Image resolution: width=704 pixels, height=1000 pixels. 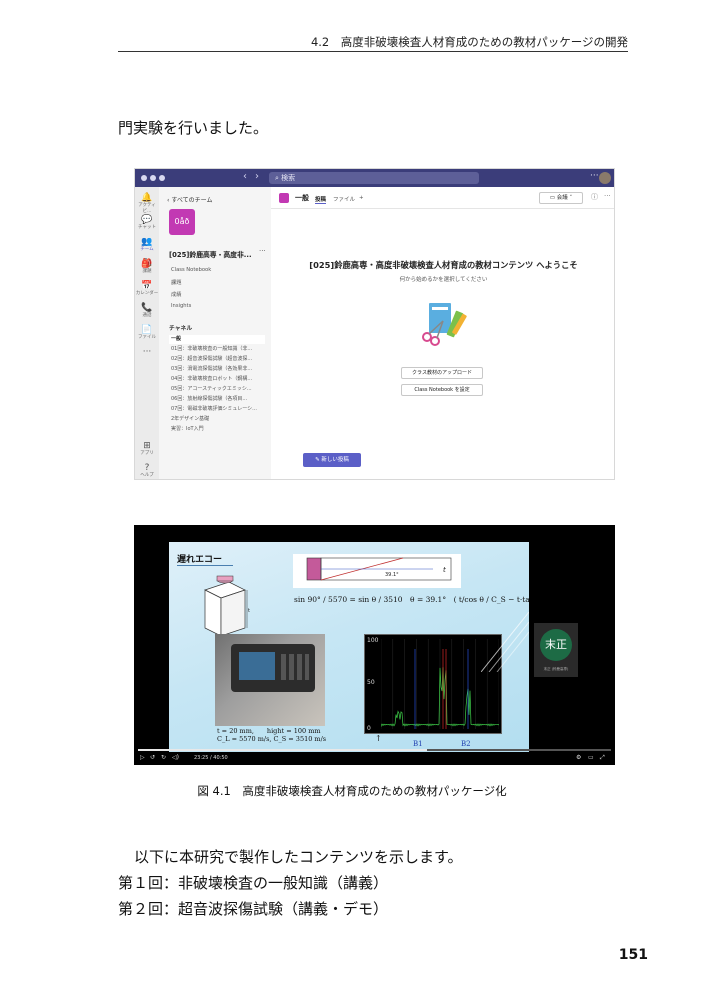 I want to click on rail-item-calls: 📞 通話, so click(x=147, y=311).